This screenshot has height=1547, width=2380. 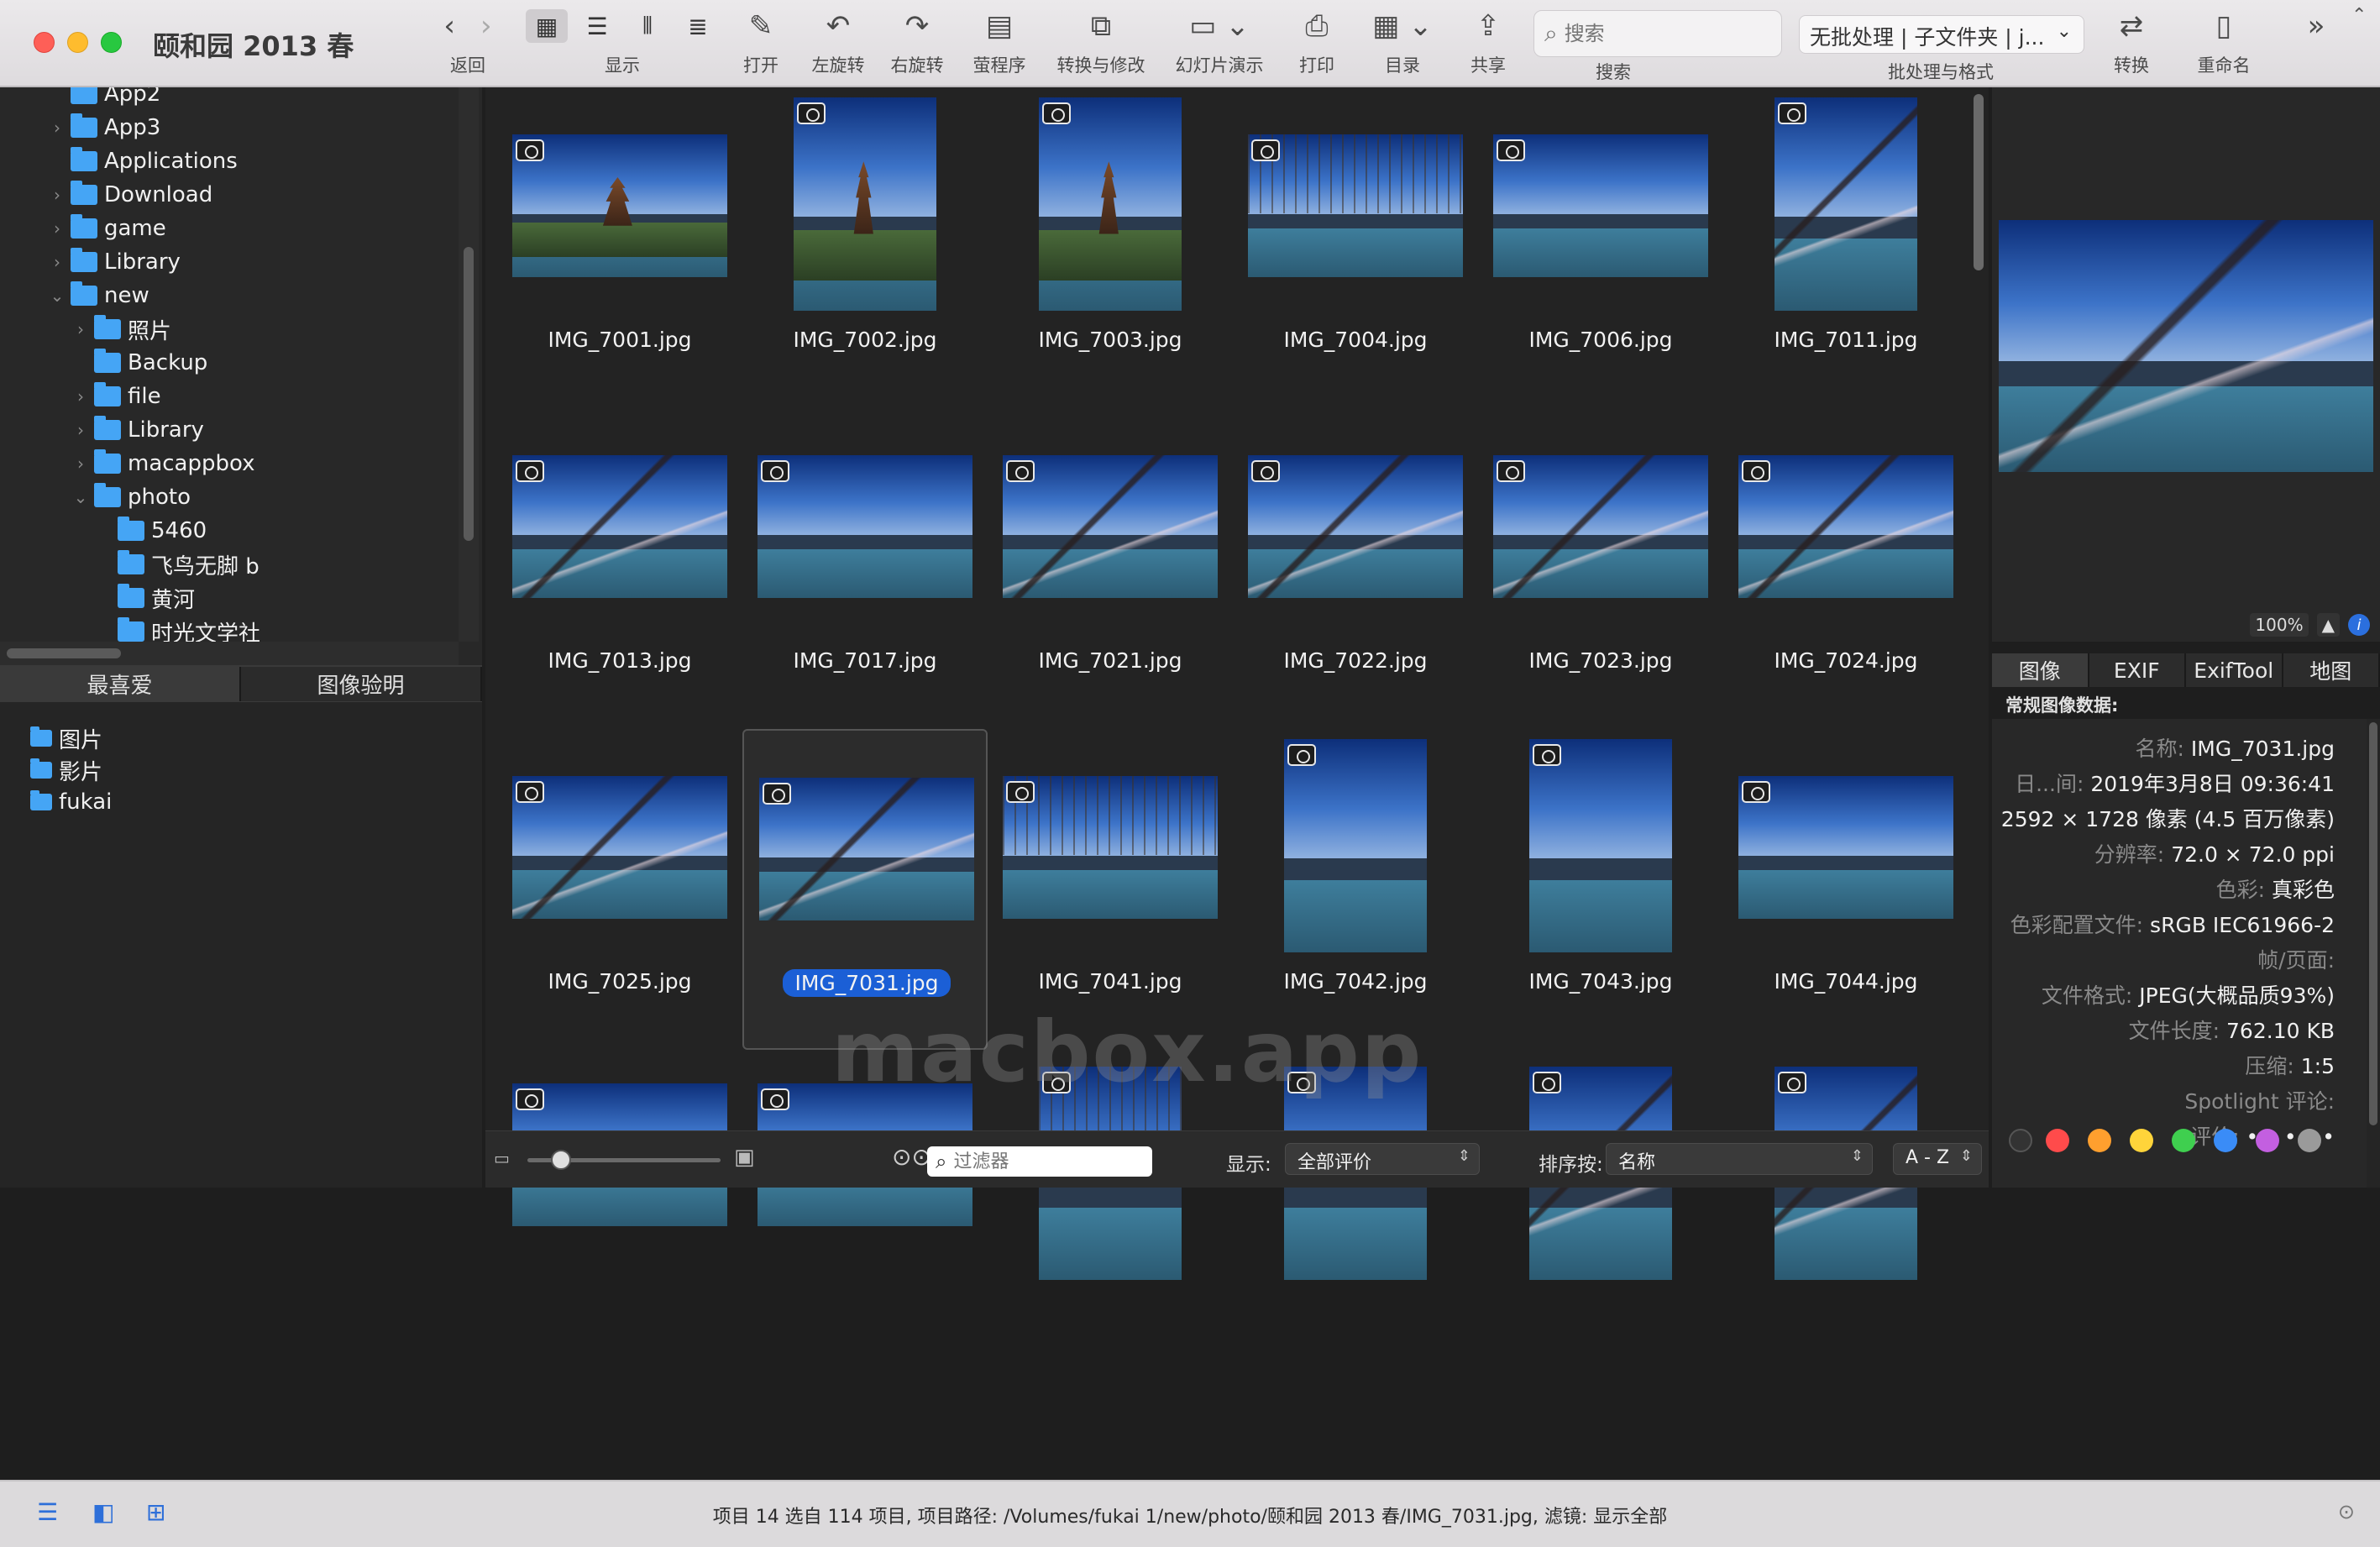 I want to click on tree-item: App2, so click(x=103, y=99).